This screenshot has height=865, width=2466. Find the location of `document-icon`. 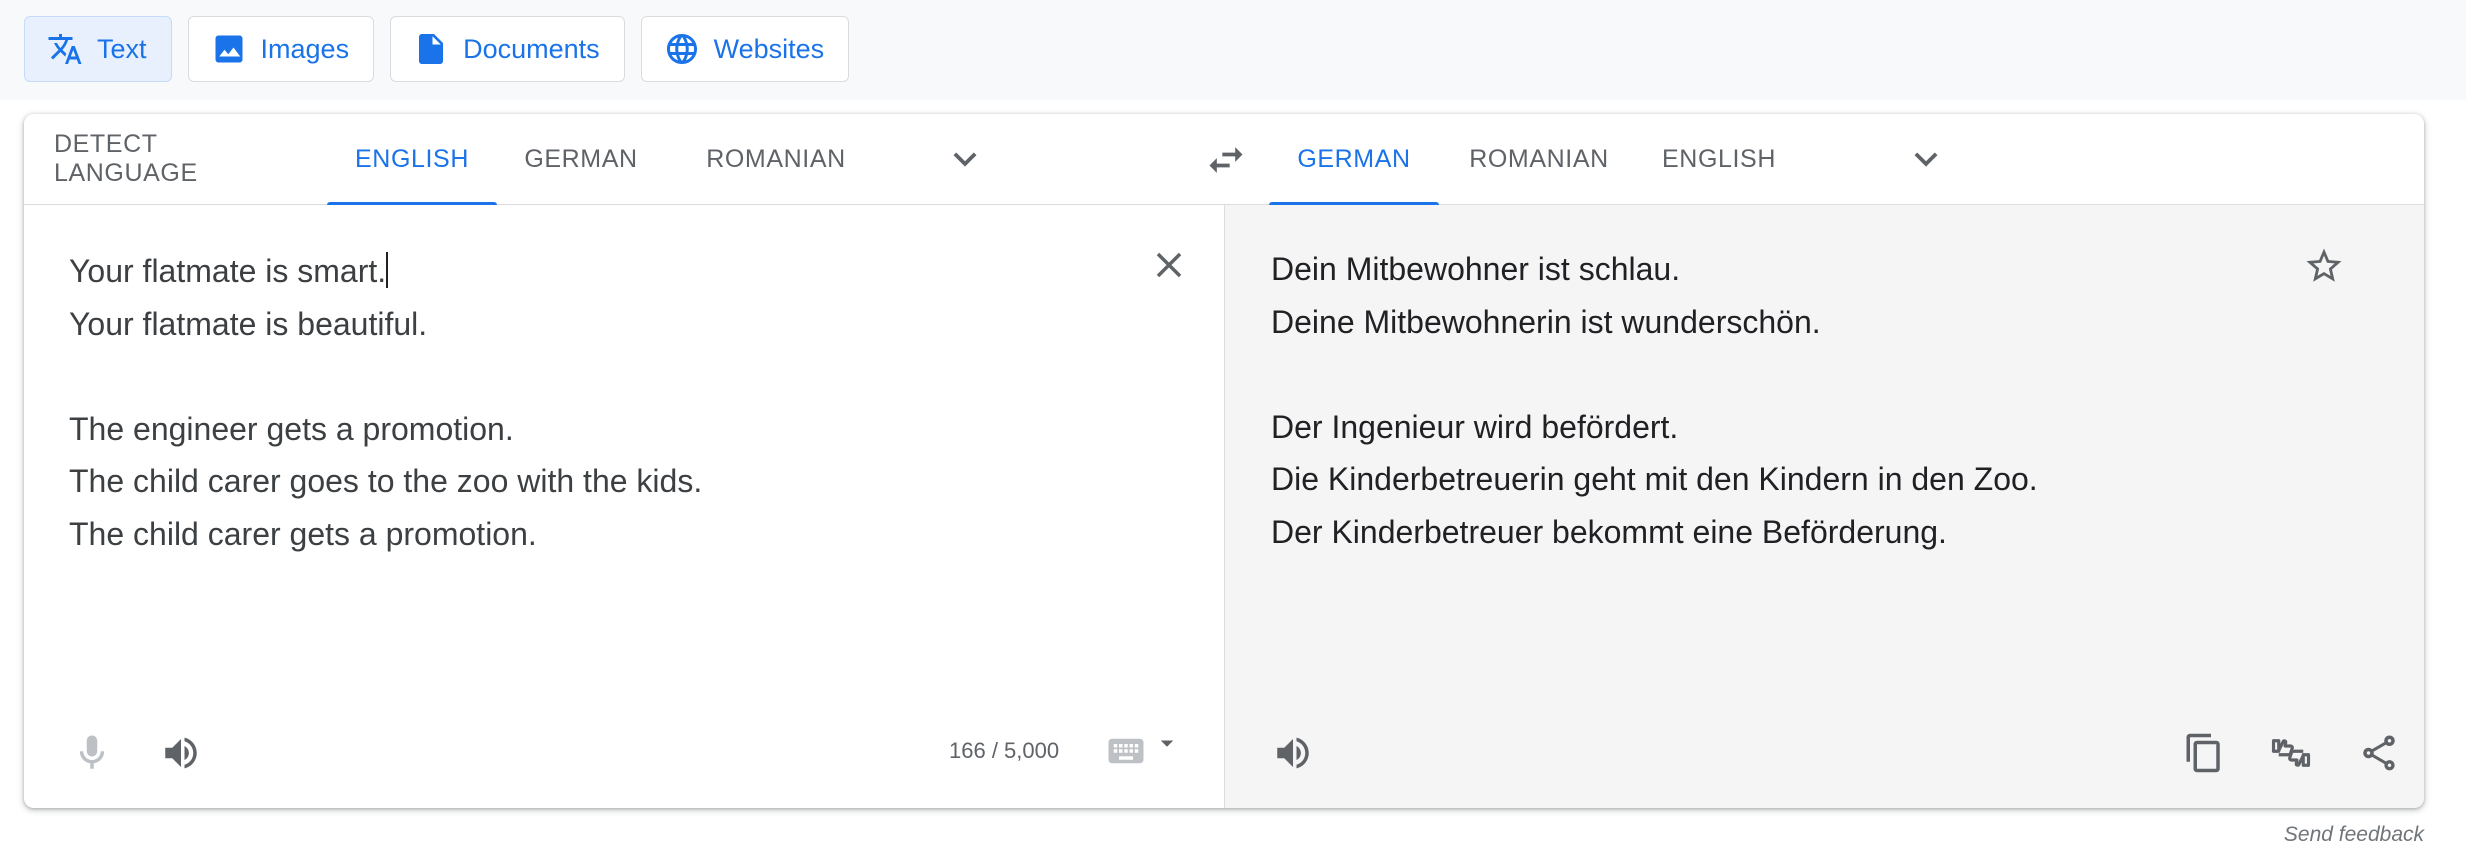

document-icon is located at coordinates (431, 49).